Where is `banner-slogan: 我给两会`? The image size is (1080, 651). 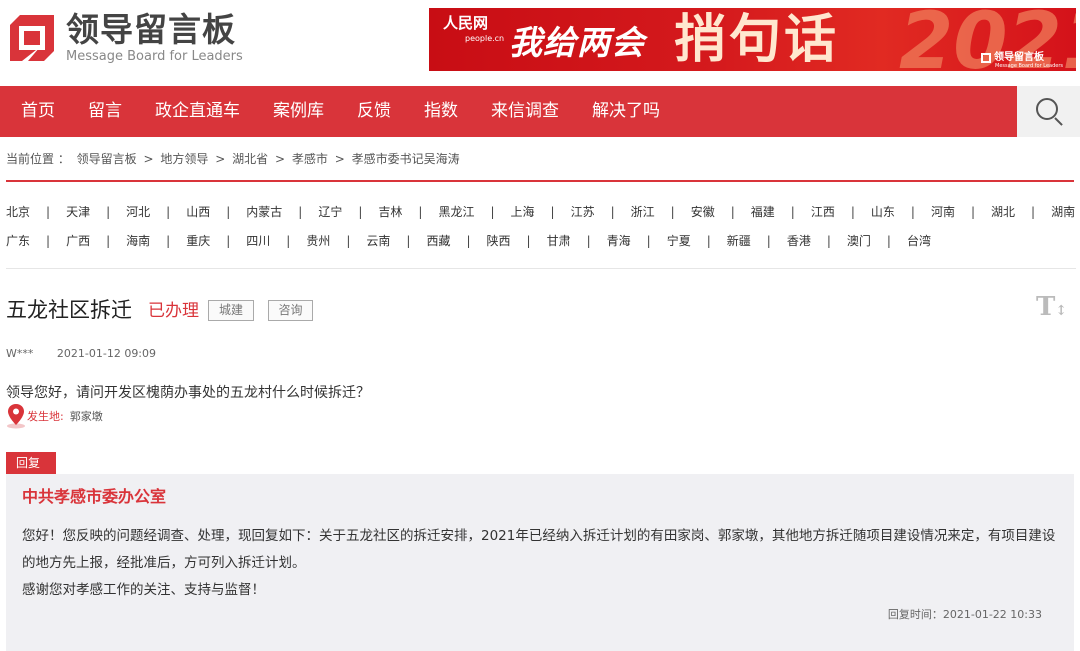 banner-slogan: 我给两会 is located at coordinates (577, 42).